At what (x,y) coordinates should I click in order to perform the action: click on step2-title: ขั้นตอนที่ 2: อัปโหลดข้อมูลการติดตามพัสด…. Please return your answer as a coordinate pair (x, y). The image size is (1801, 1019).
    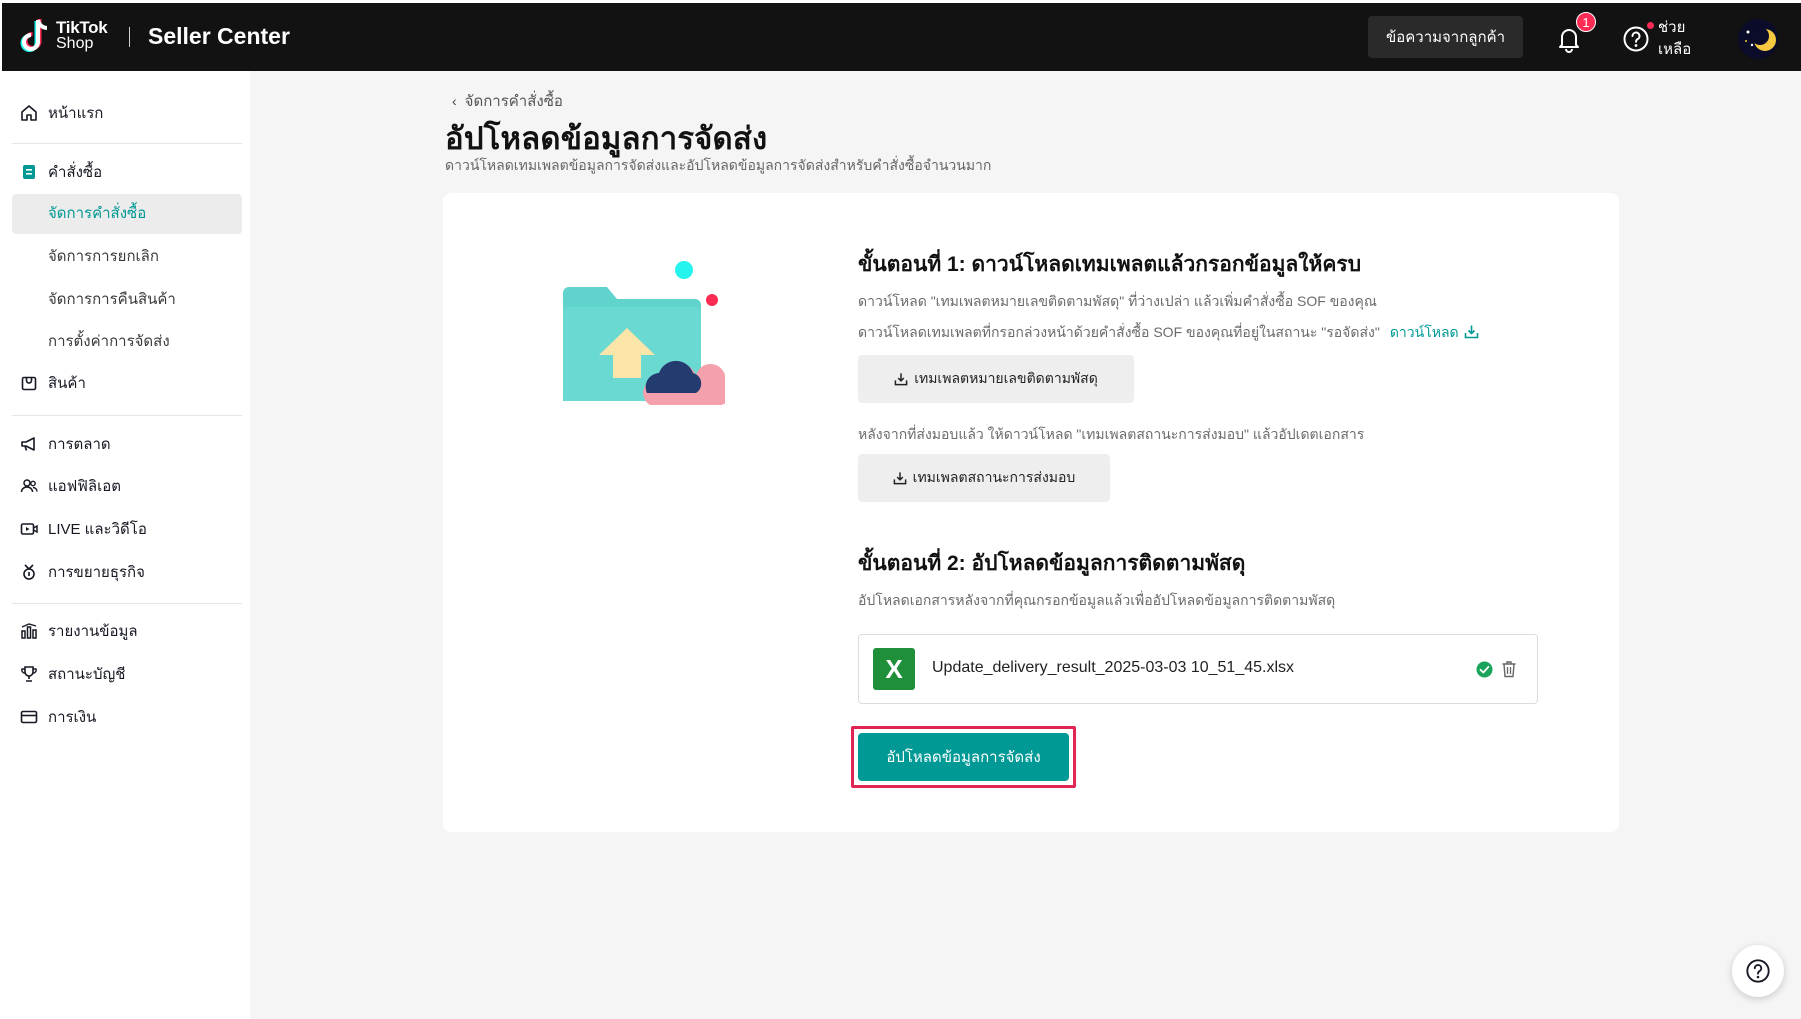
    Looking at the image, I should click on (1052, 563).